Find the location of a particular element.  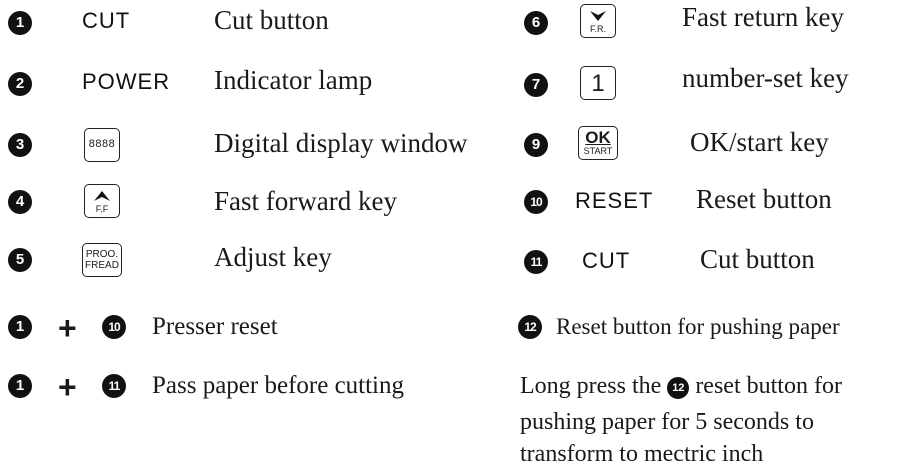

cut-description-right: Cut button is located at coordinates (757, 259).